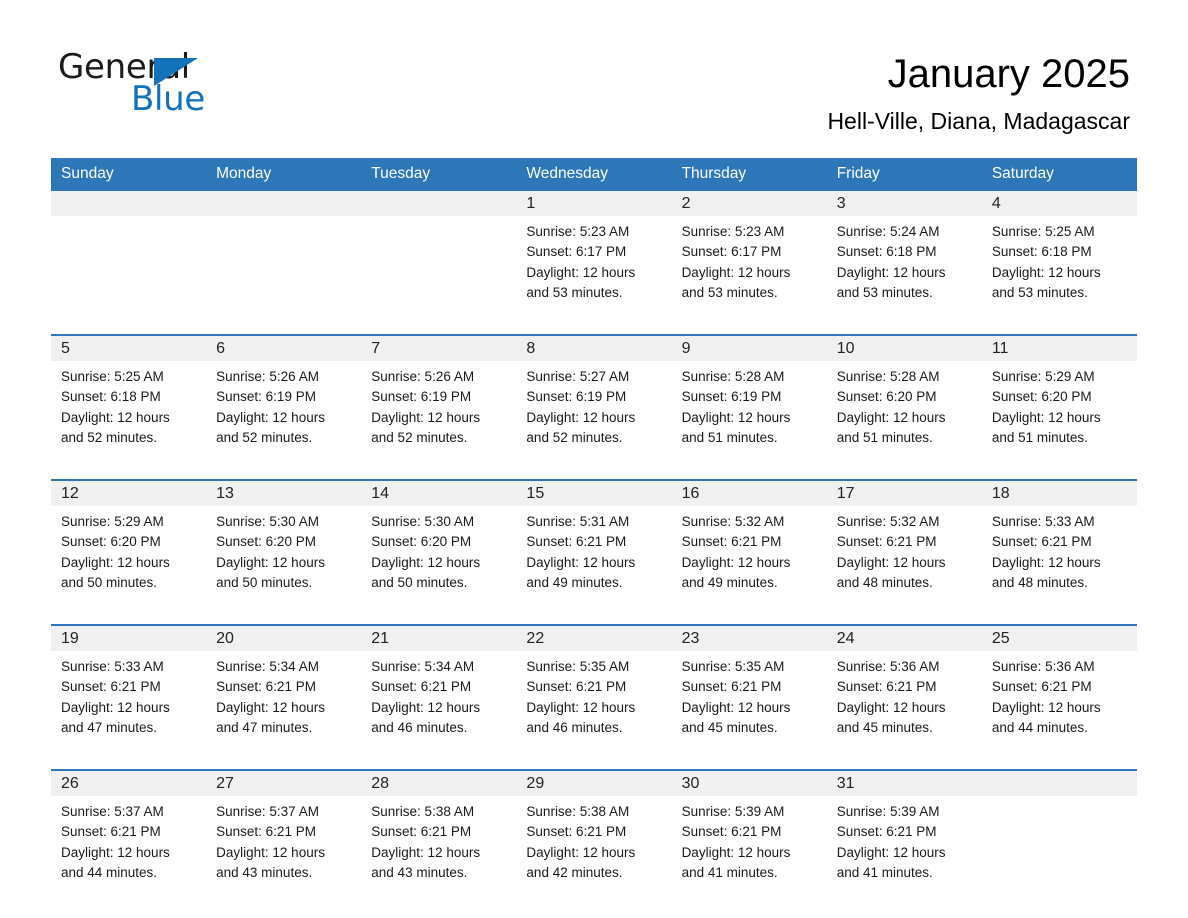  What do you see at coordinates (284, 174) in the screenshot?
I see `weekday-header-monday: Monday` at bounding box center [284, 174].